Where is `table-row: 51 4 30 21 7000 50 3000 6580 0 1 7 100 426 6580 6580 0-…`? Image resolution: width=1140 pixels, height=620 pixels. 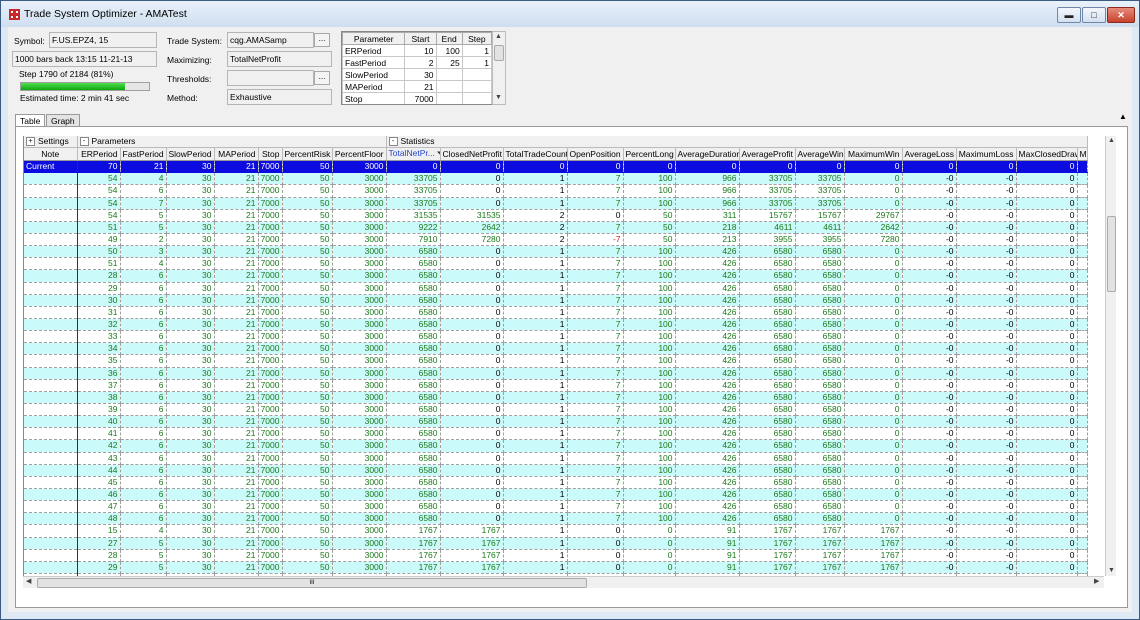 table-row: 51 4 30 21 7000 50 3000 6580 0 1 7 100 426 6580 6580 0-… is located at coordinates (556, 264).